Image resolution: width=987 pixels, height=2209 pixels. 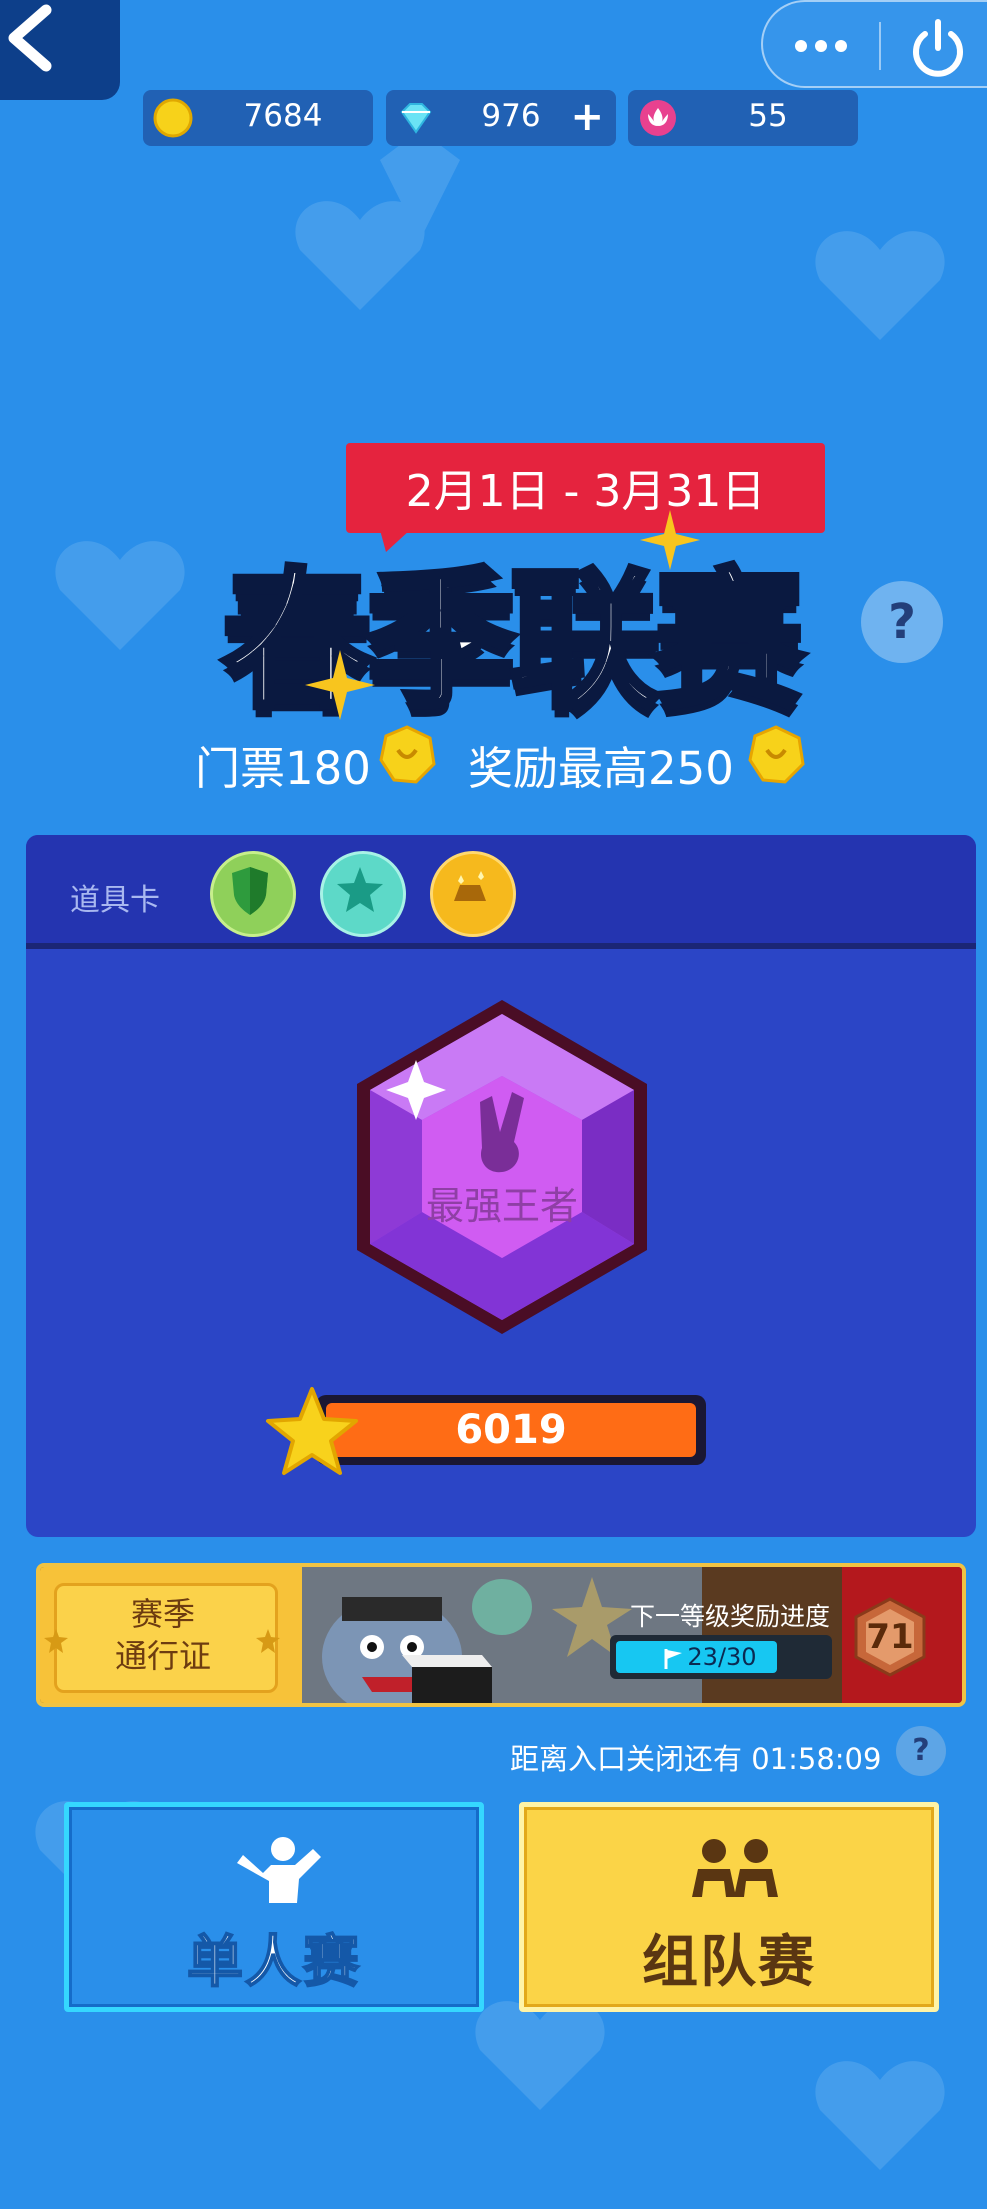 What do you see at coordinates (722, 1657) in the screenshot?
I see `pass-progress-text: 23/30` at bounding box center [722, 1657].